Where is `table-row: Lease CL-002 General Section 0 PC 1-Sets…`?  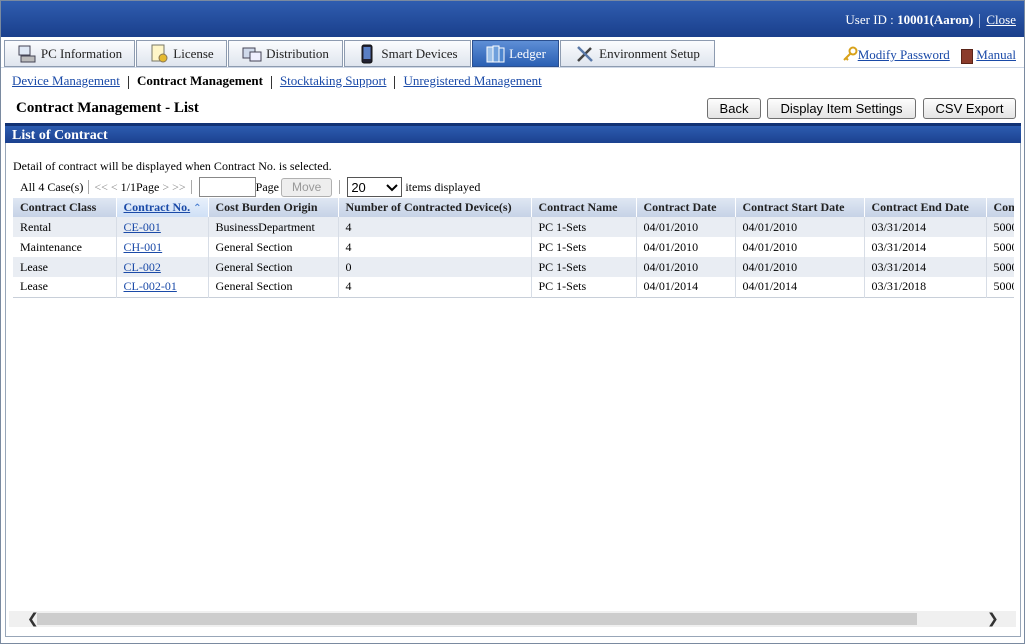
table-row: Lease CL-002 General Section 0 PC 1-Sets… is located at coordinates (513, 267).